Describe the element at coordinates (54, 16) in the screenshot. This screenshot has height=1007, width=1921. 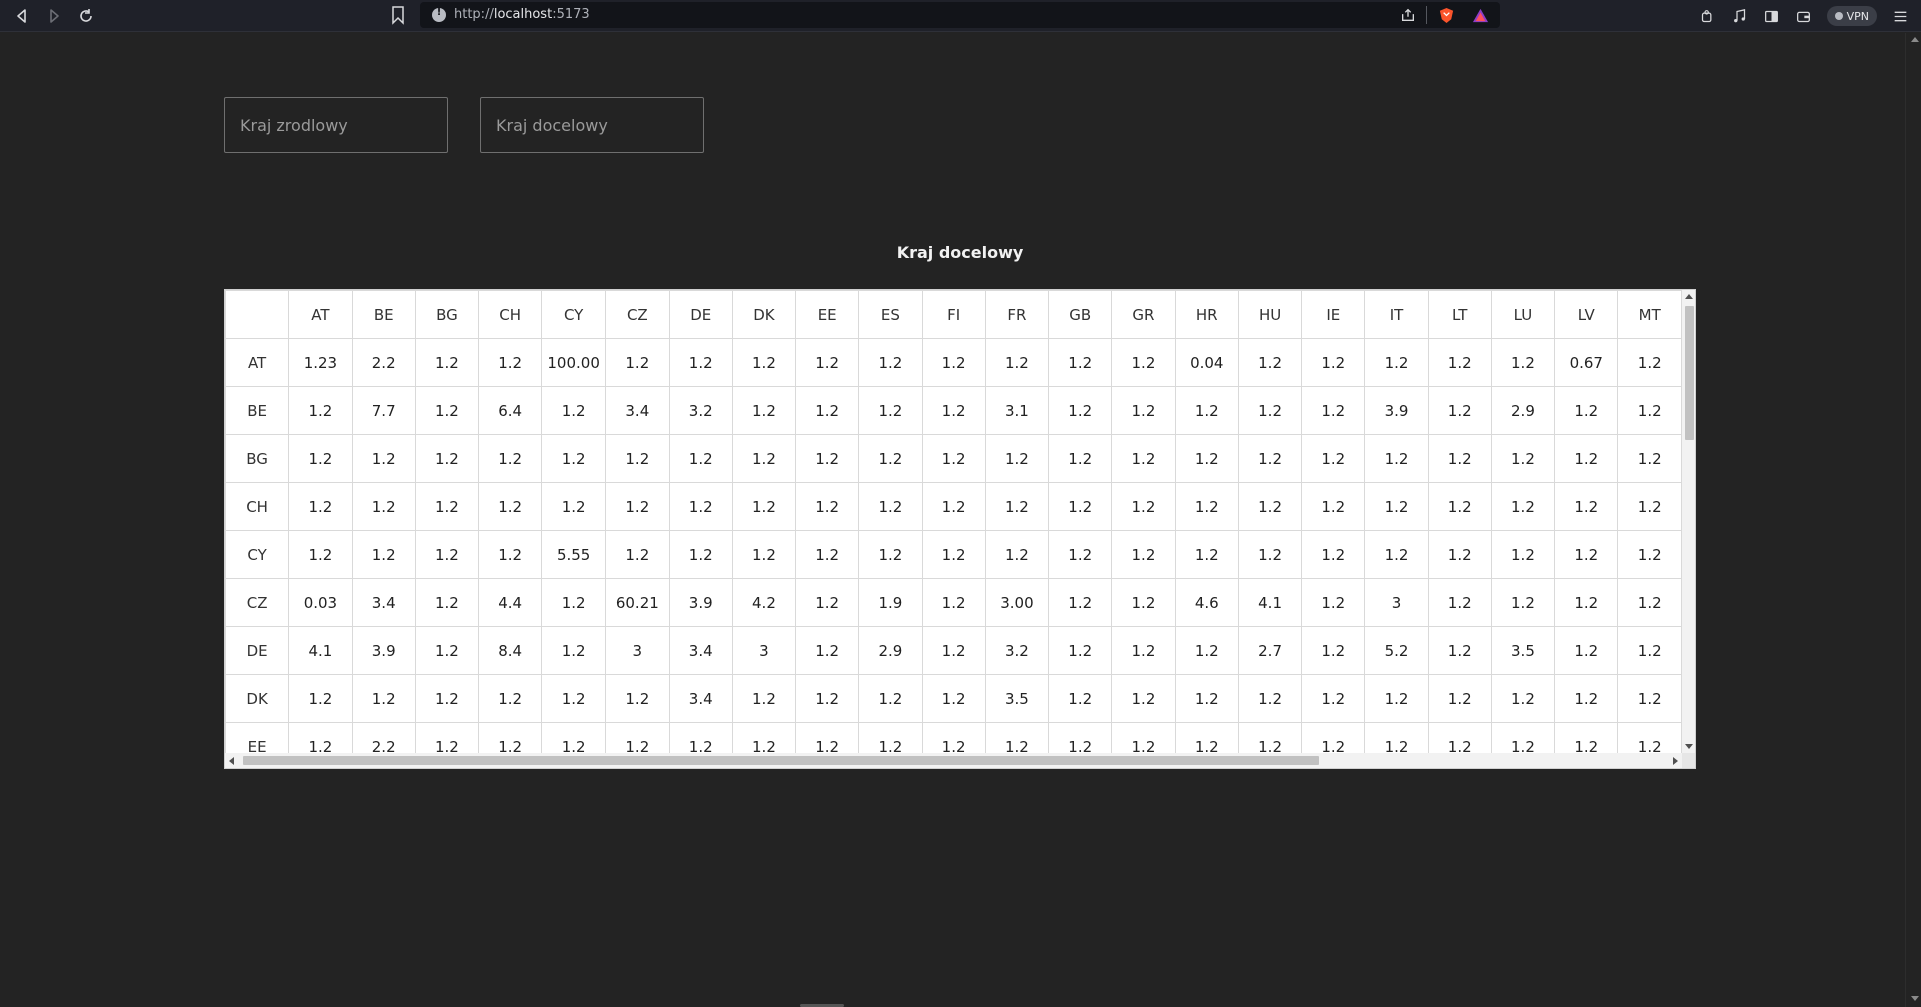
I see `forward-icon` at that location.